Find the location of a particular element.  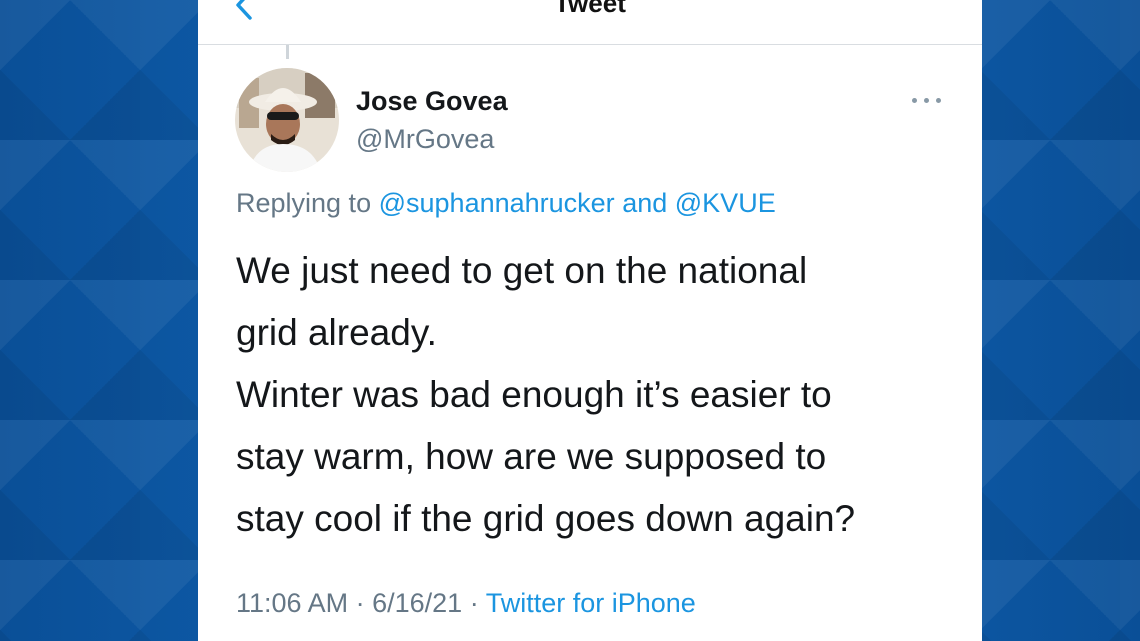

thread-connector-line is located at coordinates (287, 52).